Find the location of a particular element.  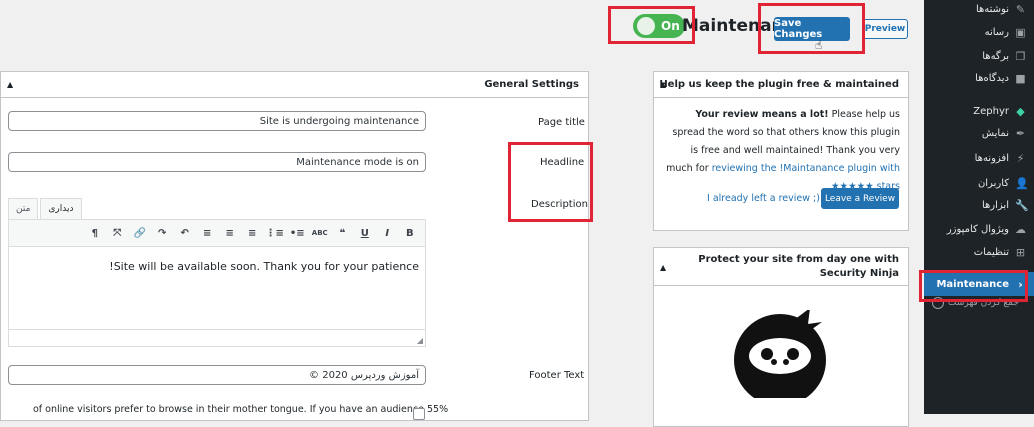

sidebar-item-plugins: افزونه‌ها ⚡ is located at coordinates (979, 158).